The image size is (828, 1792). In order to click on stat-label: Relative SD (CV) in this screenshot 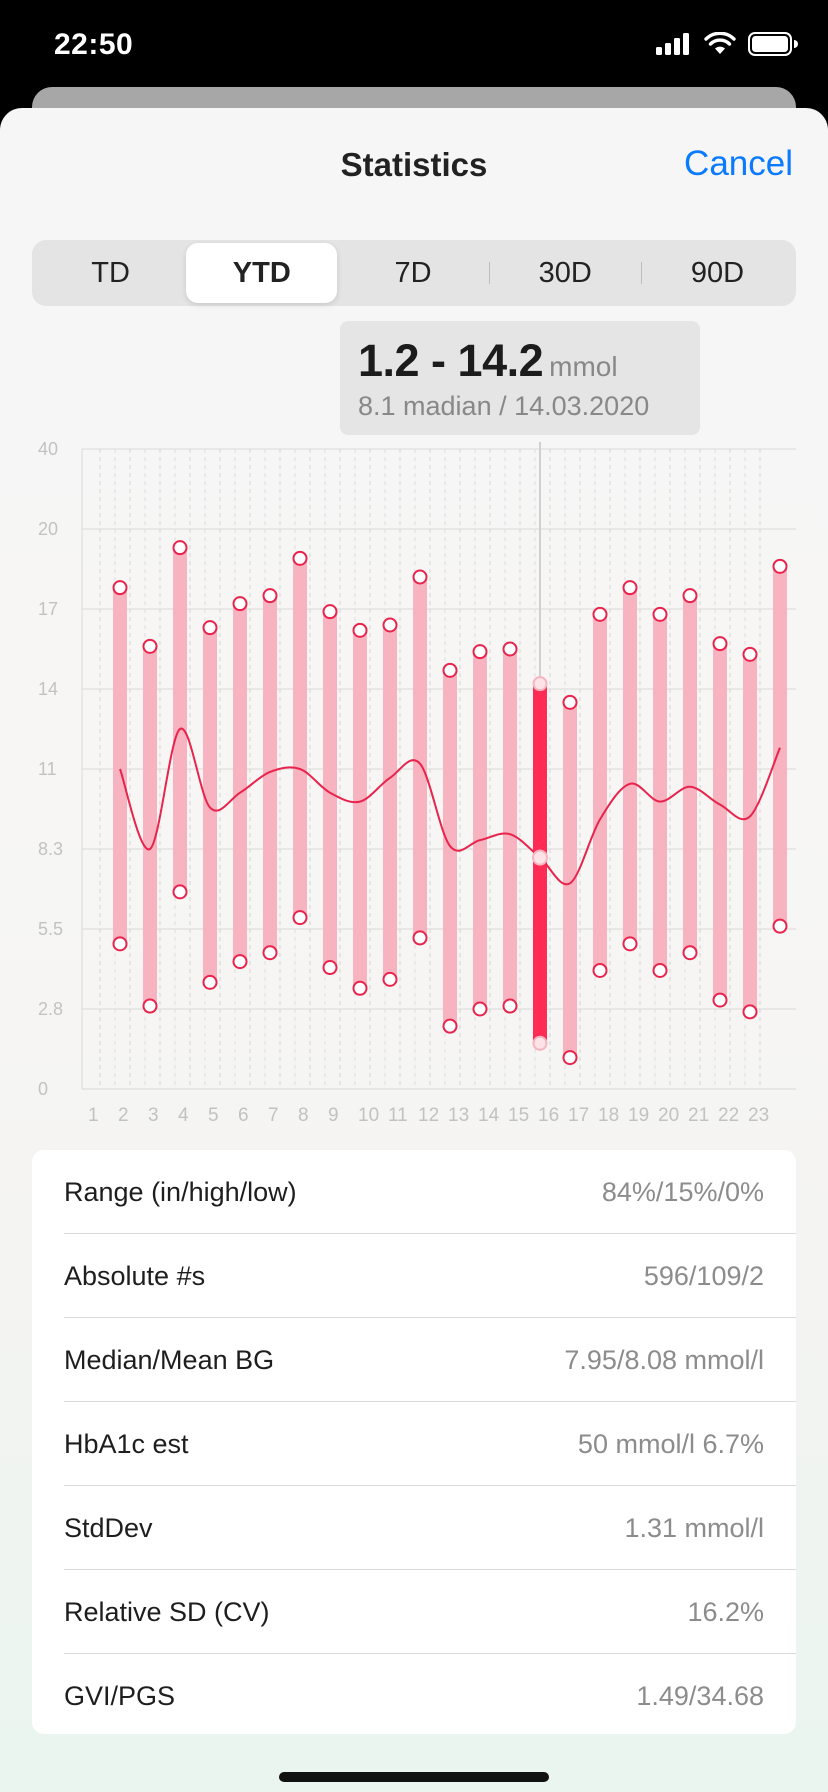, I will do `click(167, 1611)`.